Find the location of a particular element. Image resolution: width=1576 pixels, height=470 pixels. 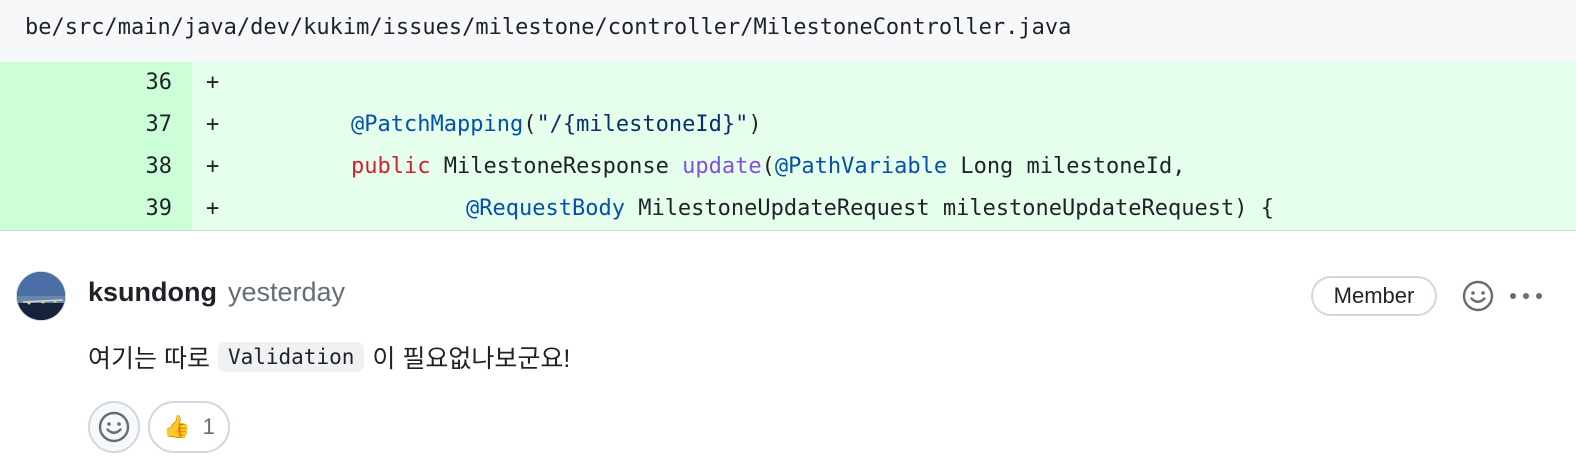

comment-body: 여기는 따로 Validation 이 필요없나보군요! is located at coordinates (329, 357).